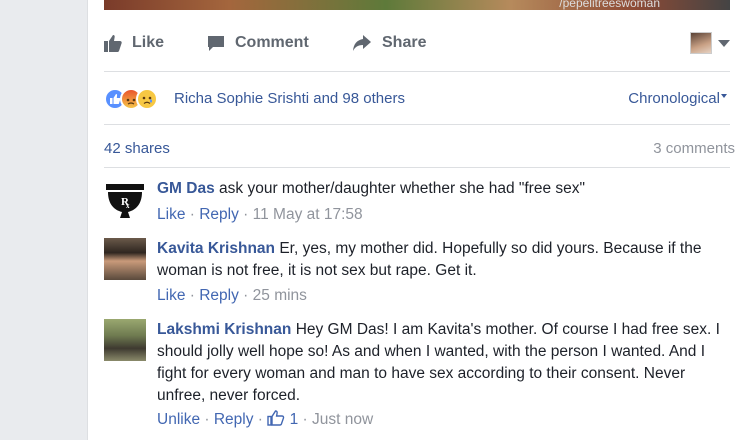  I want to click on comment-meta: Unlike · Reply · 1 · Just now, so click(265, 419).